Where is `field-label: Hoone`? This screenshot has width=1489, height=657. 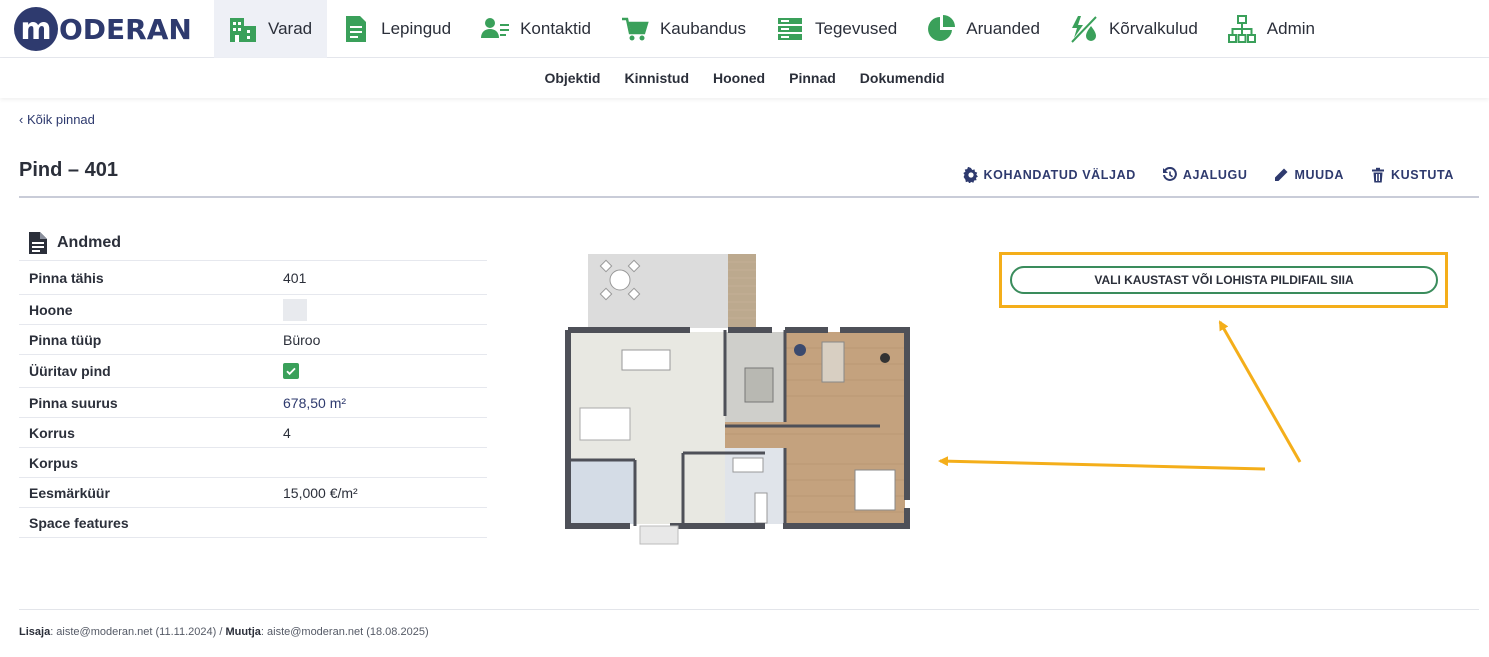 field-label: Hoone is located at coordinates (51, 309).